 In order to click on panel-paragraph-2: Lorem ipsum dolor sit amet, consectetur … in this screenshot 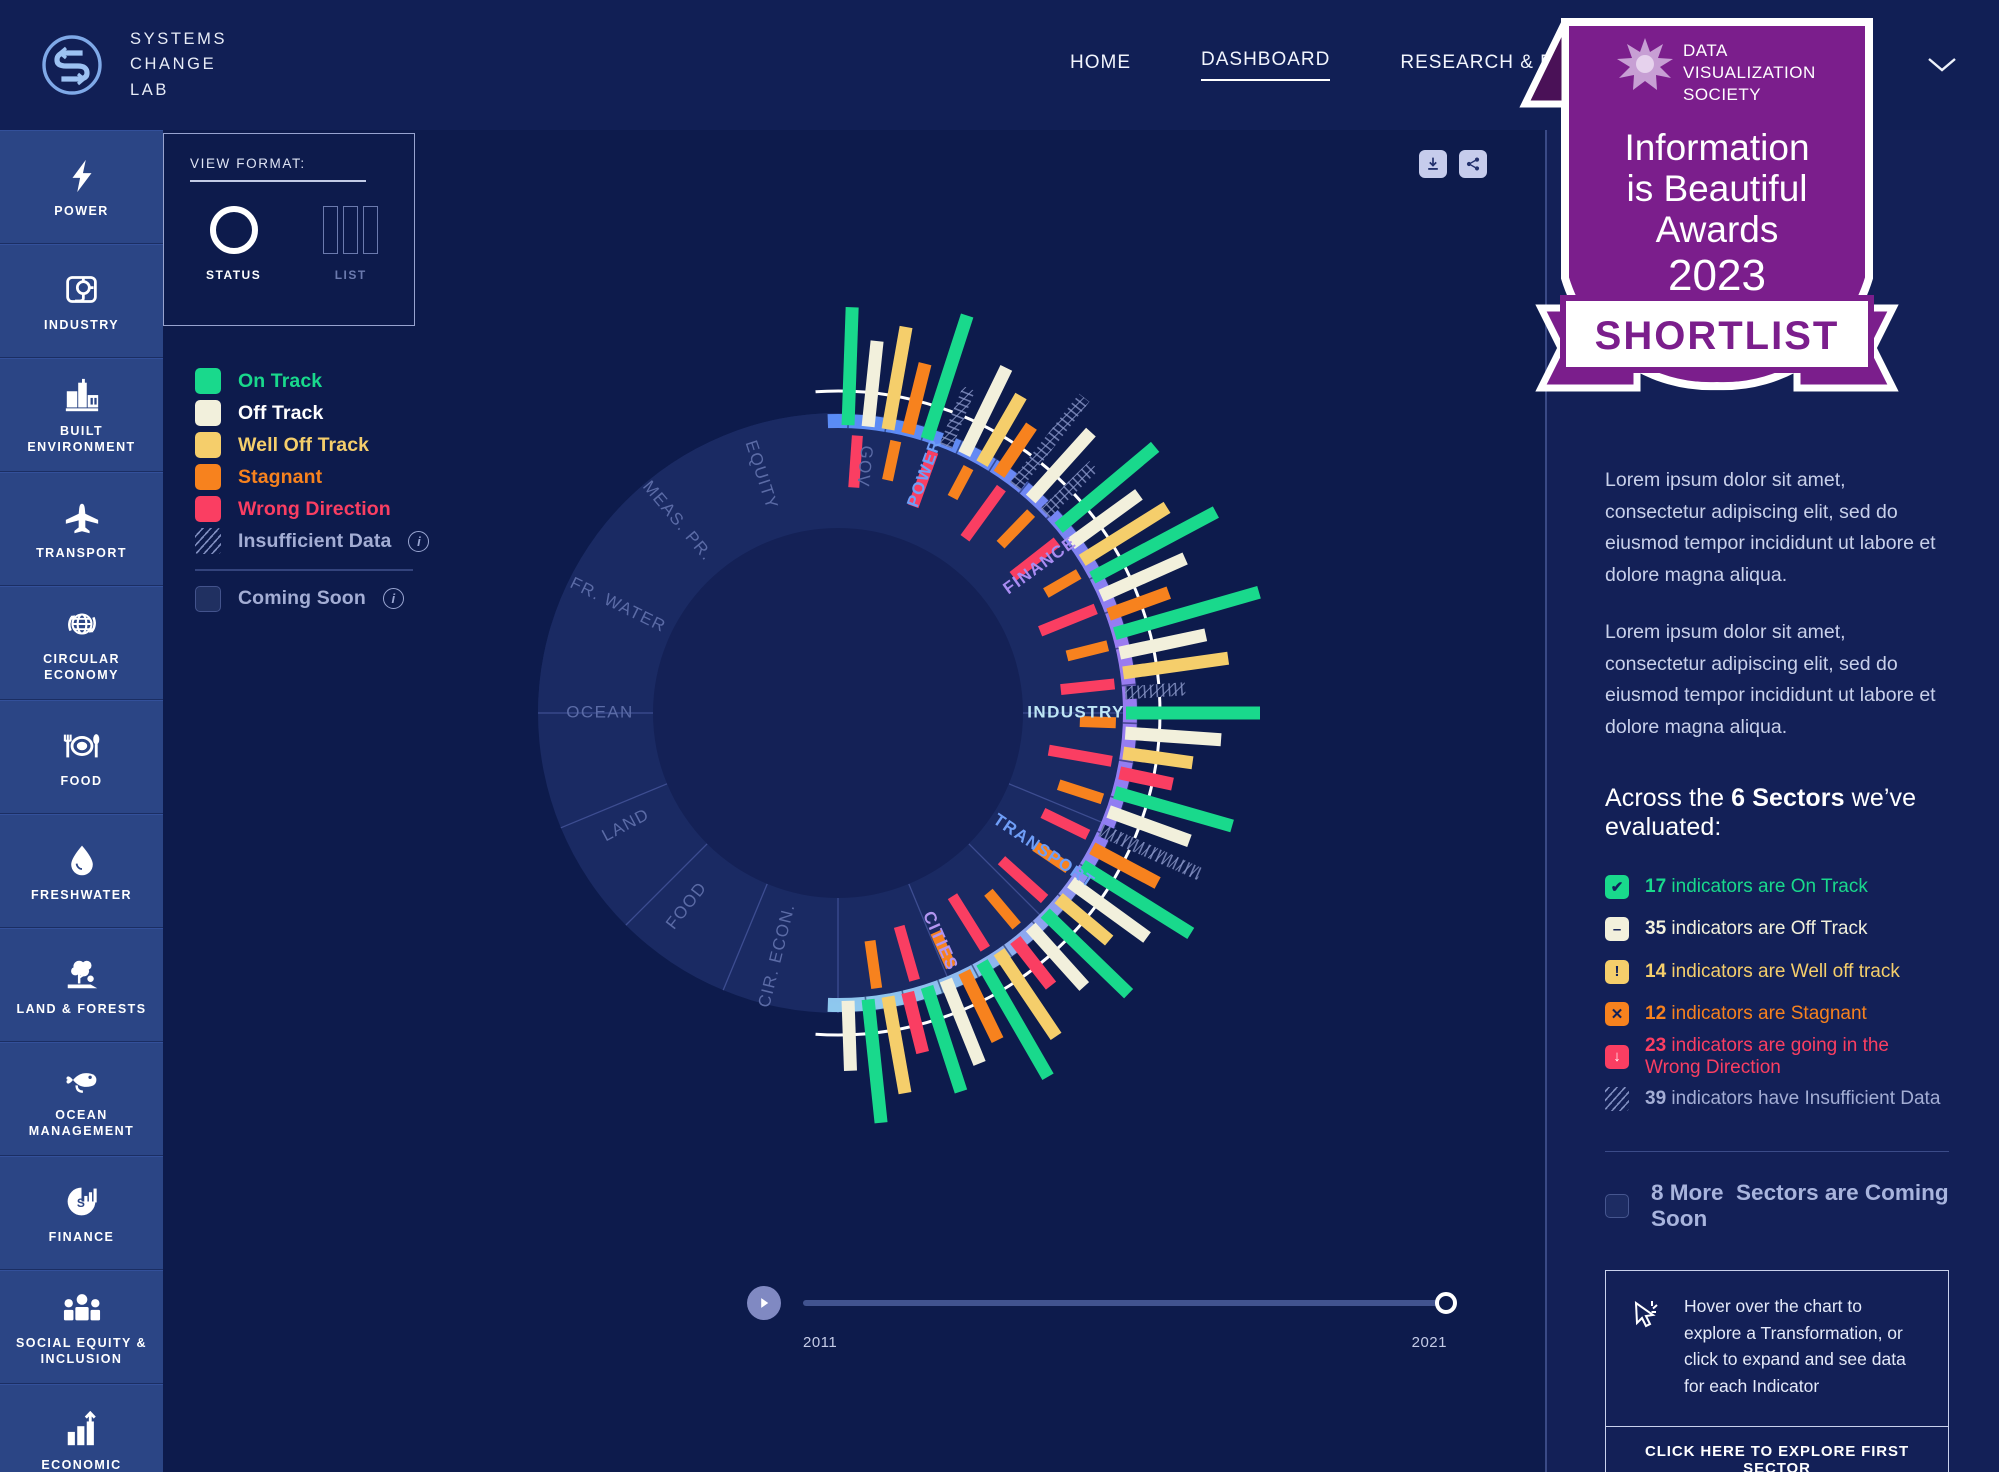, I will do `click(1770, 680)`.